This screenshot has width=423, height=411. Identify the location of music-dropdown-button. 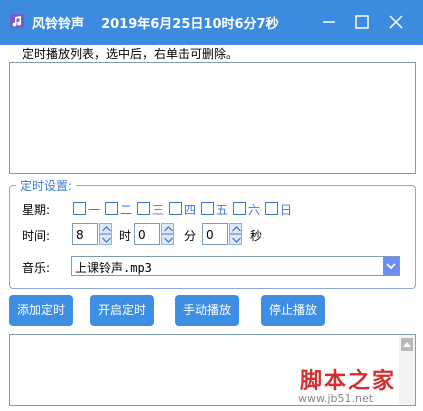
(391, 266).